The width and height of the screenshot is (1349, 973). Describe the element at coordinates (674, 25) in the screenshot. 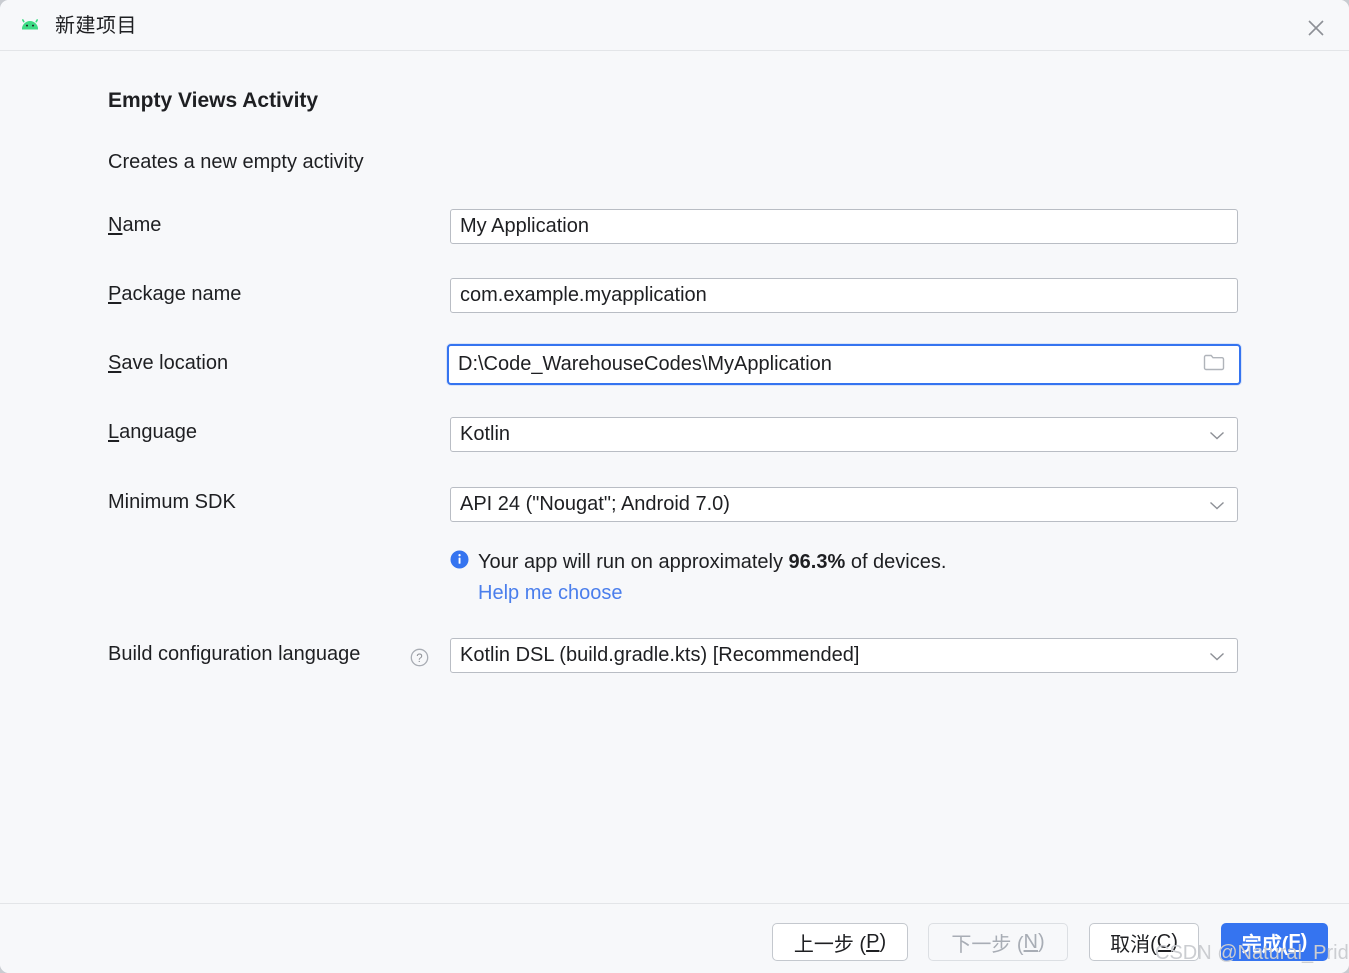

I see `dialog-titlebar: 新建项目` at that location.